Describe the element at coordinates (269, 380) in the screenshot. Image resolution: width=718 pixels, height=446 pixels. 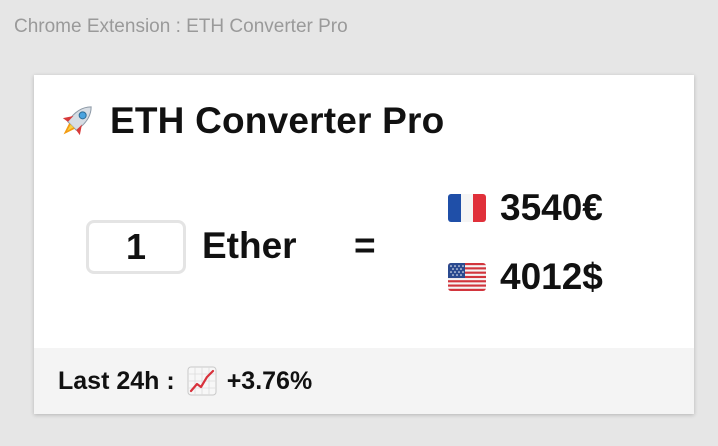
I see `price-change-value: +3.76%` at that location.